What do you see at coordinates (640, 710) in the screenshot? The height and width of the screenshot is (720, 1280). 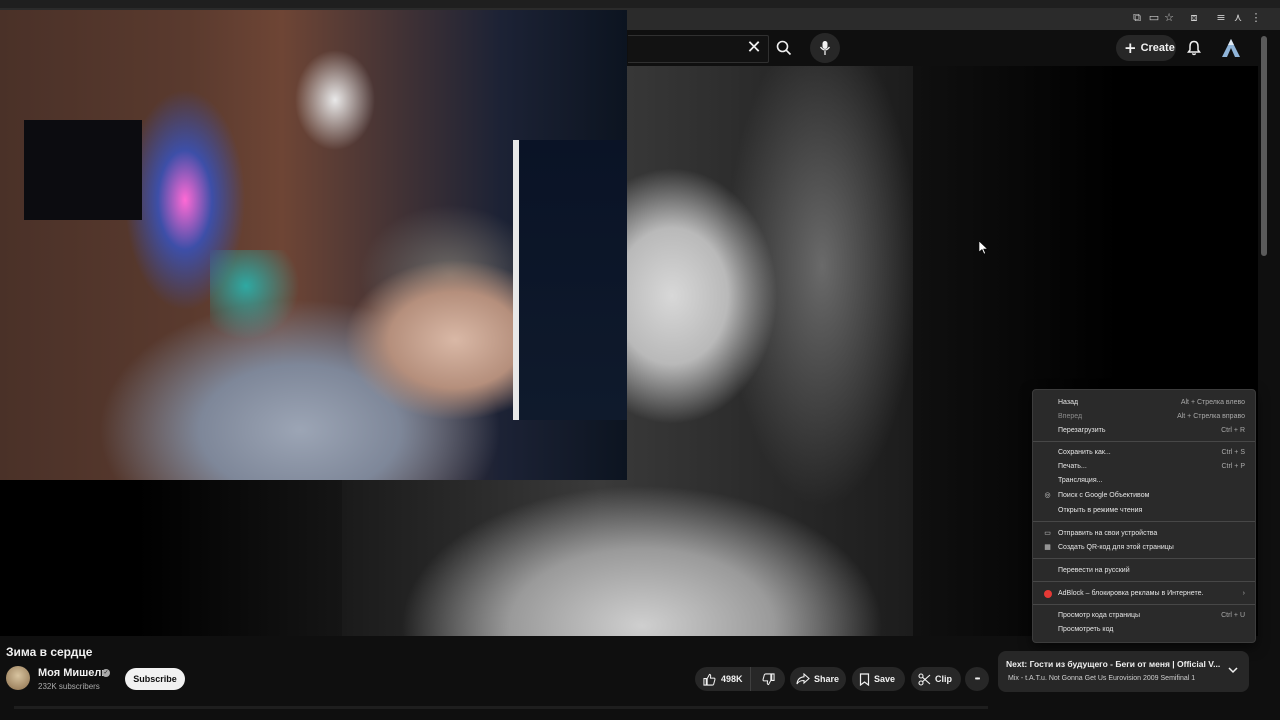 I see `bottom-strip` at bounding box center [640, 710].